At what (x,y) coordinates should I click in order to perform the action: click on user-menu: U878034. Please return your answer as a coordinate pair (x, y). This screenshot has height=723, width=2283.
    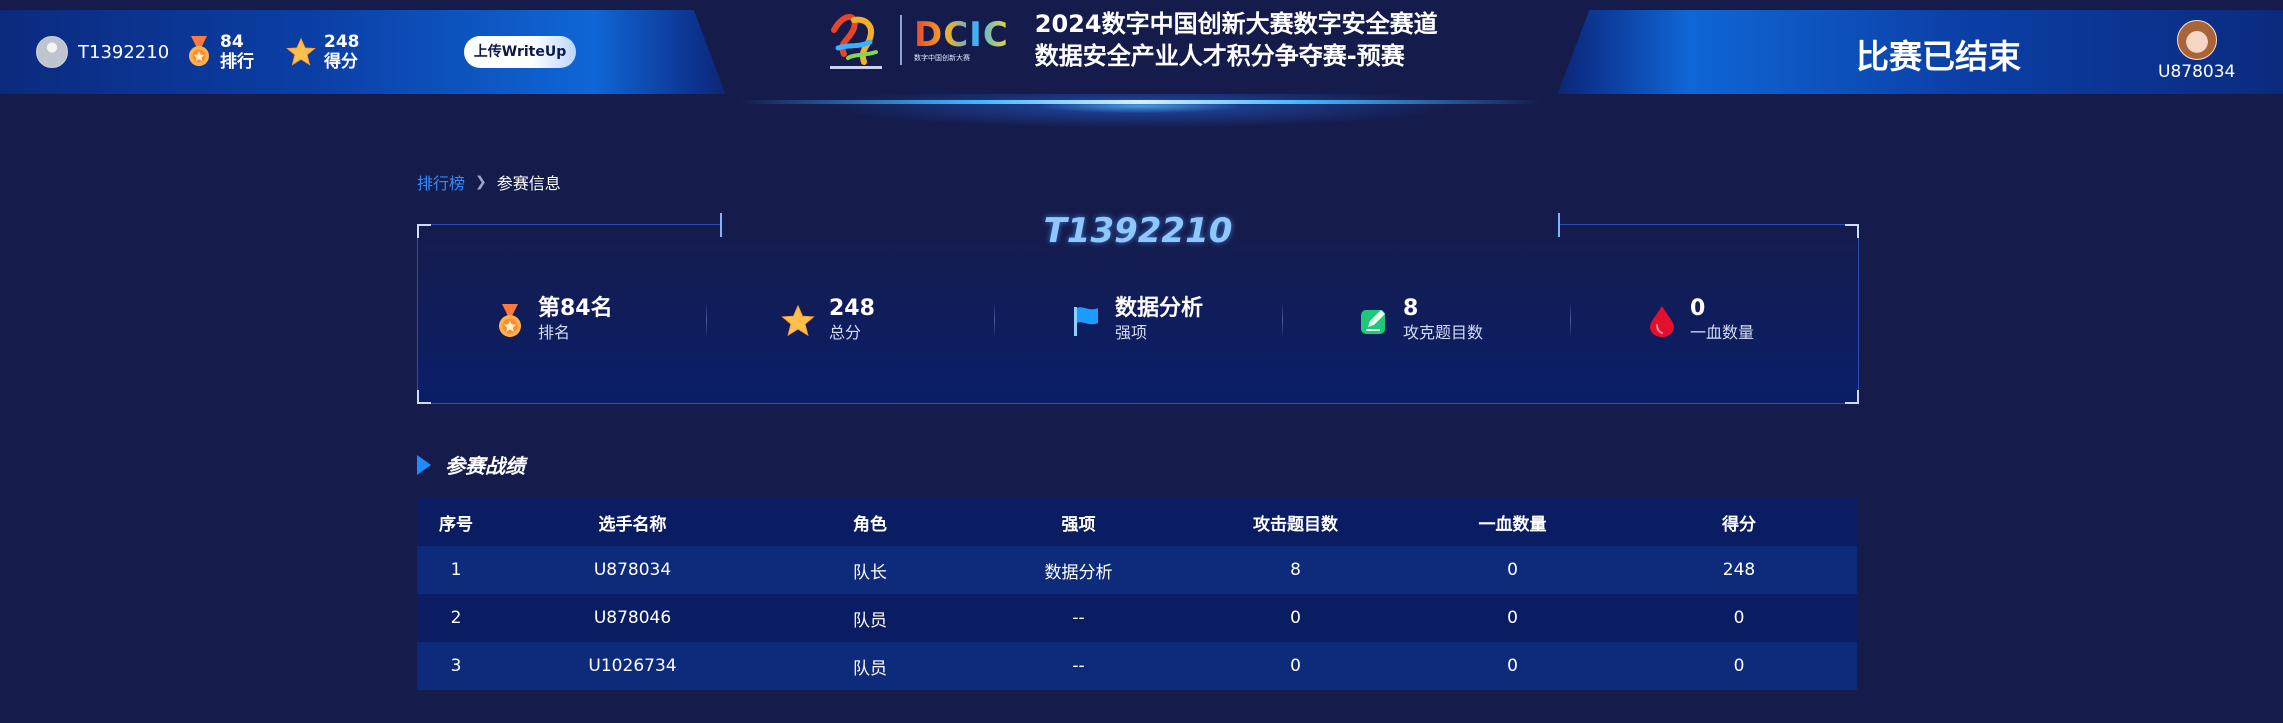
    Looking at the image, I should click on (2196, 51).